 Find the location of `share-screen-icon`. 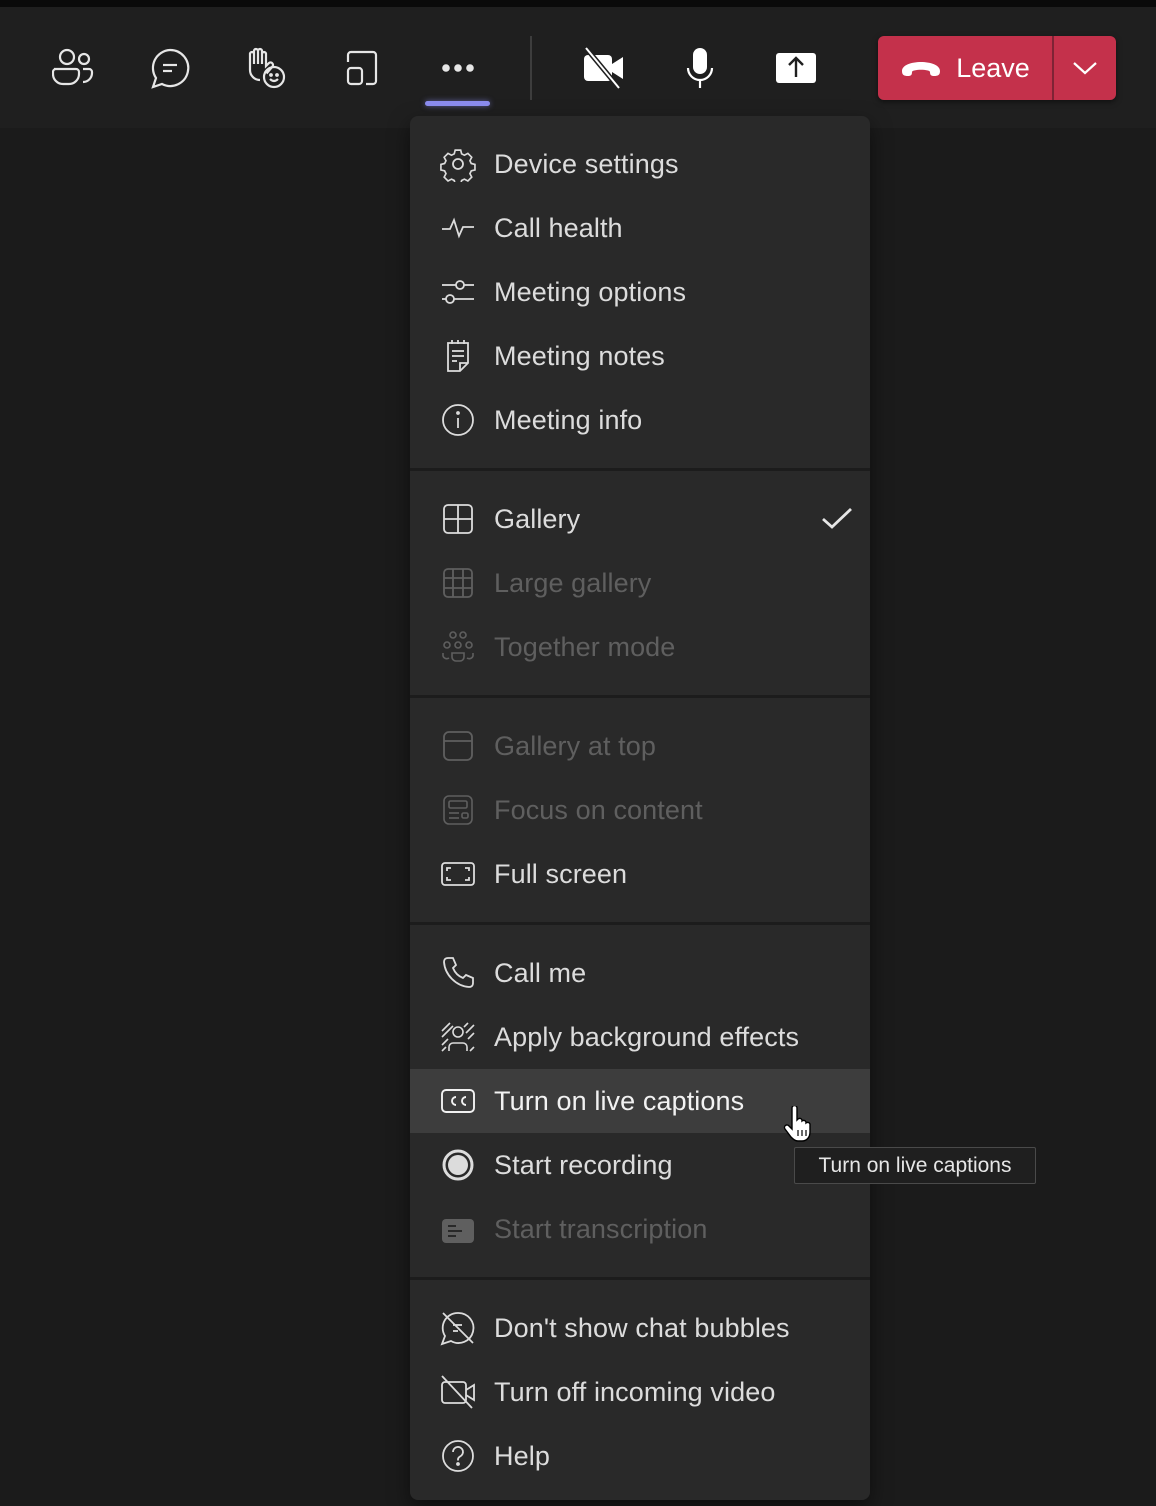

share-screen-icon is located at coordinates (796, 68).